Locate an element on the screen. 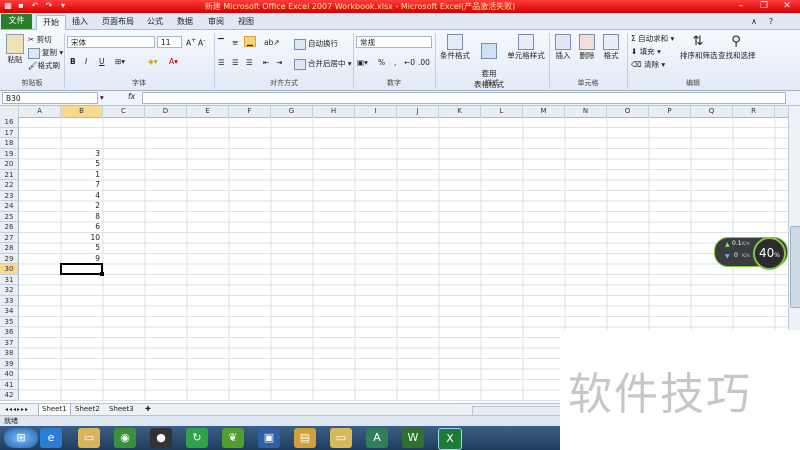 The width and height of the screenshot is (800, 450). name-box: B30 is located at coordinates (50, 98).